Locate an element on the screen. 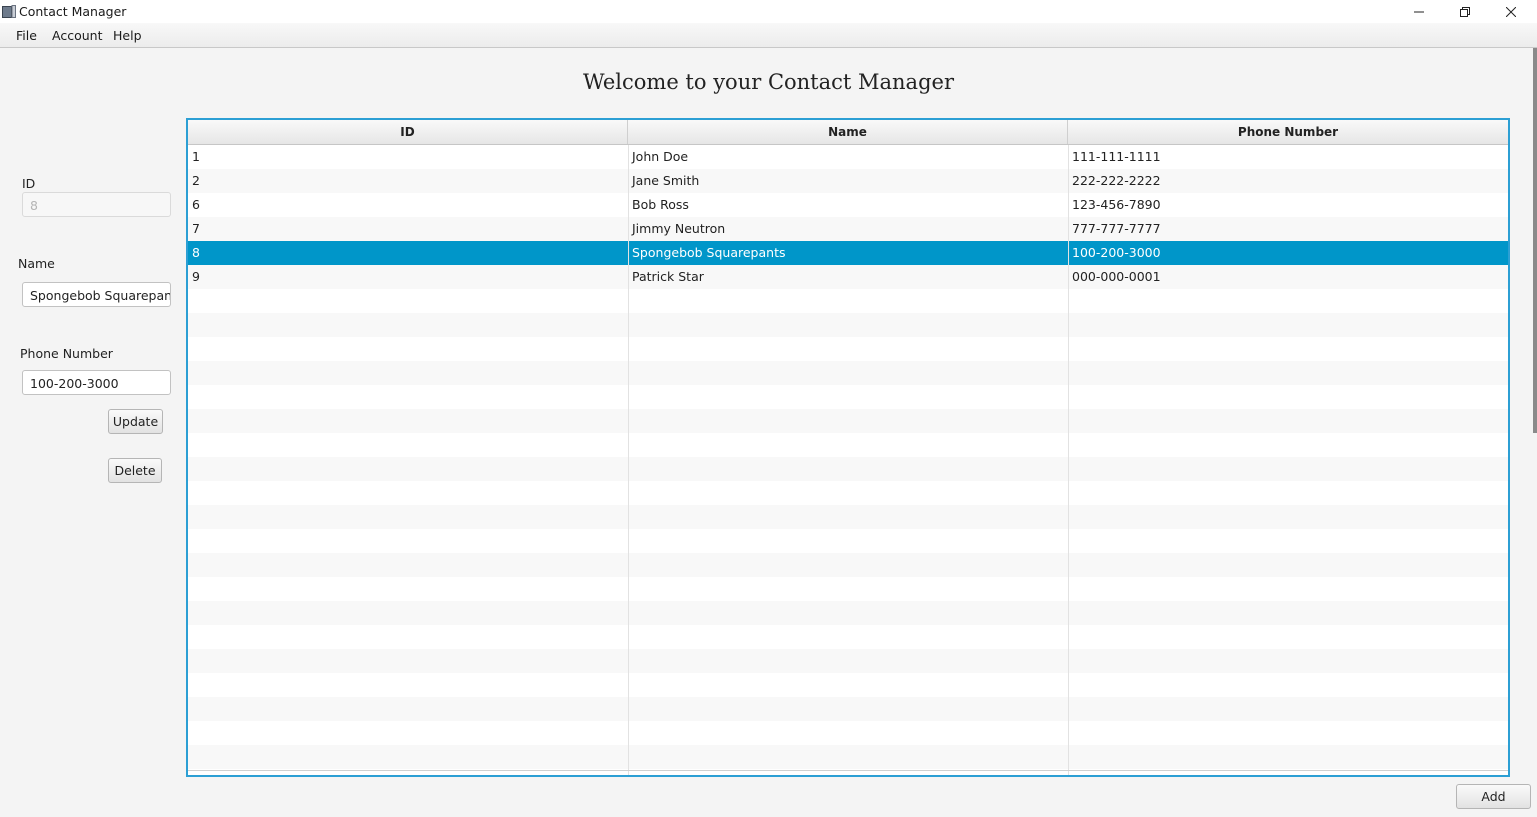 Image resolution: width=1537 pixels, height=817 pixels. restore-icon is located at coordinates (1465, 11).